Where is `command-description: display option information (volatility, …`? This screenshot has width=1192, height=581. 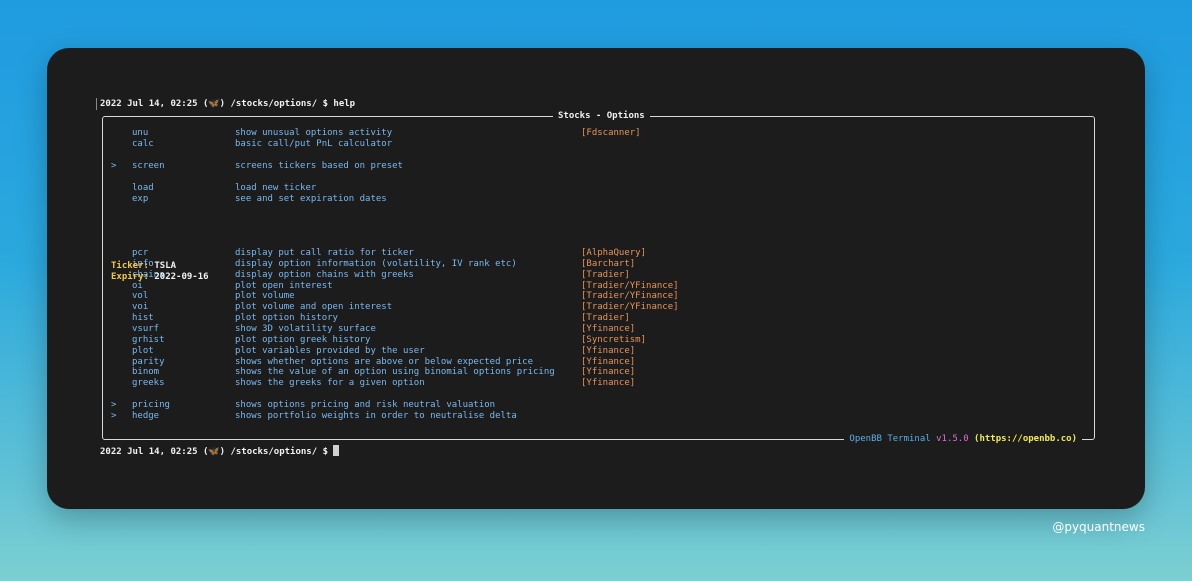 command-description: display option information (volatility, … is located at coordinates (376, 263).